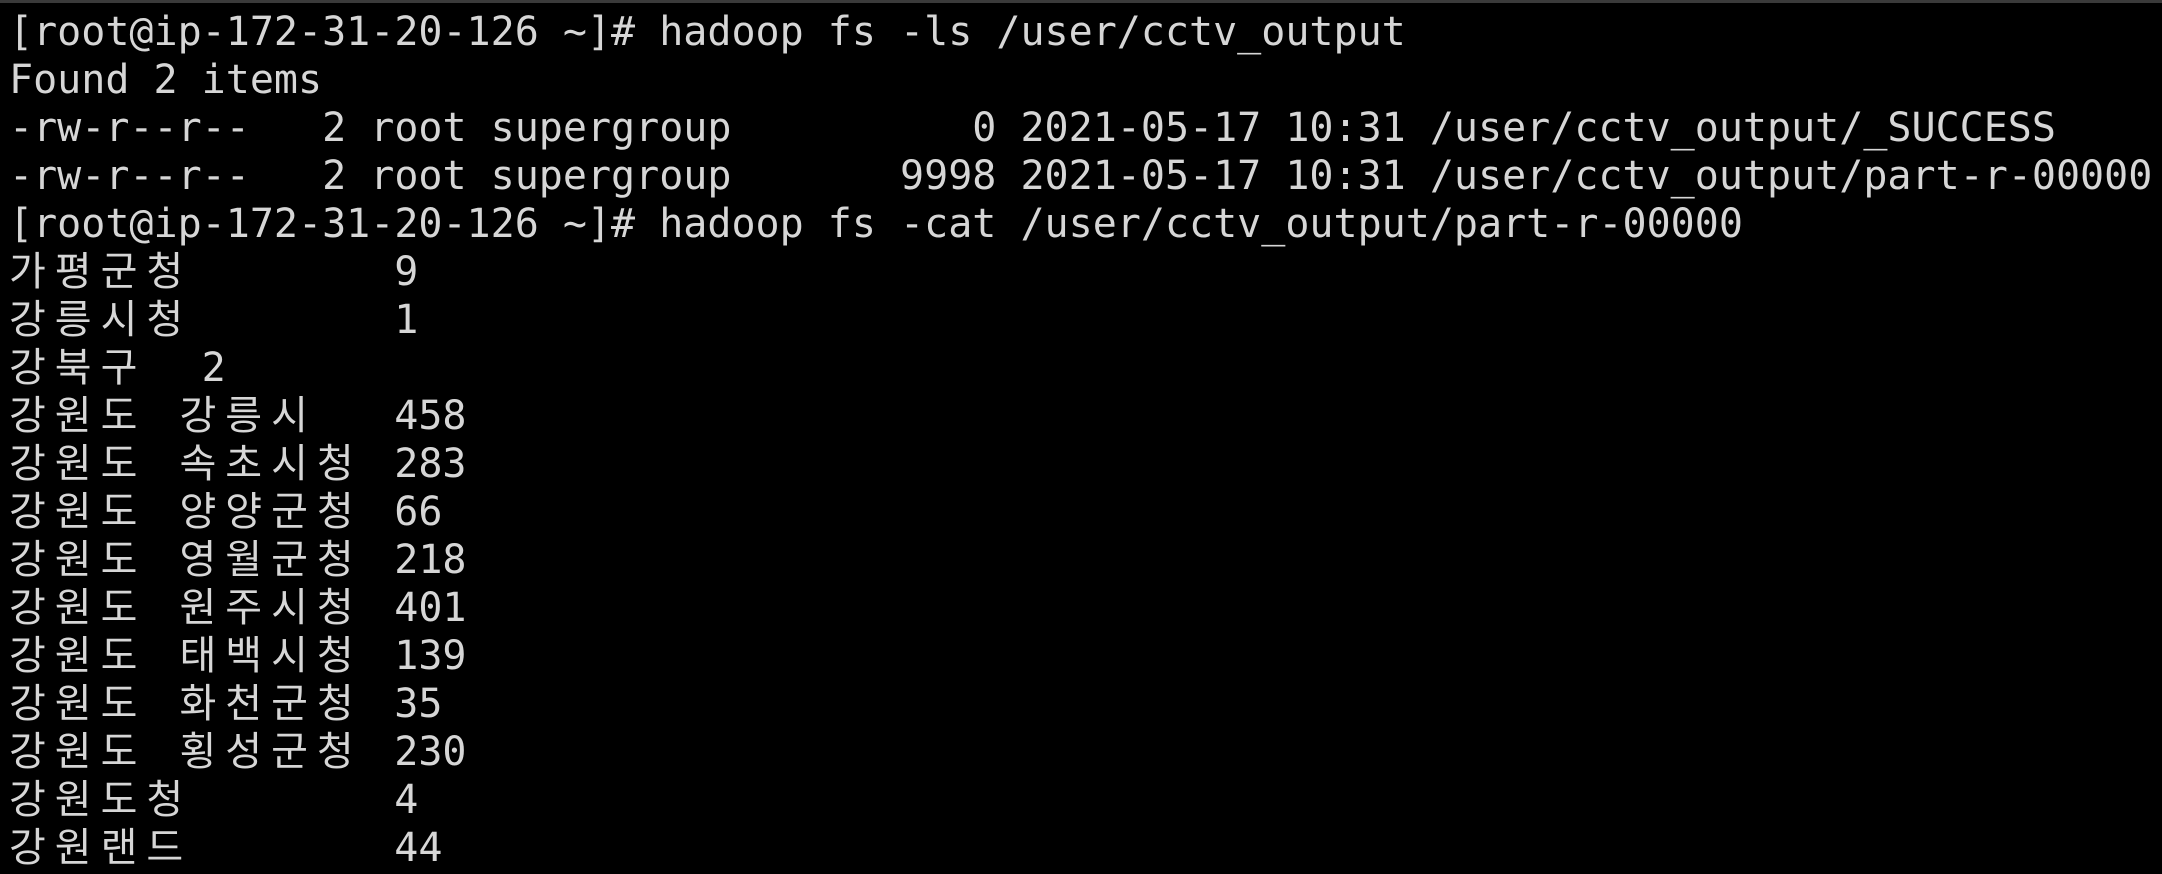  What do you see at coordinates (186, 752) in the screenshot?
I see `result-key: 강원도 횡성군청` at bounding box center [186, 752].